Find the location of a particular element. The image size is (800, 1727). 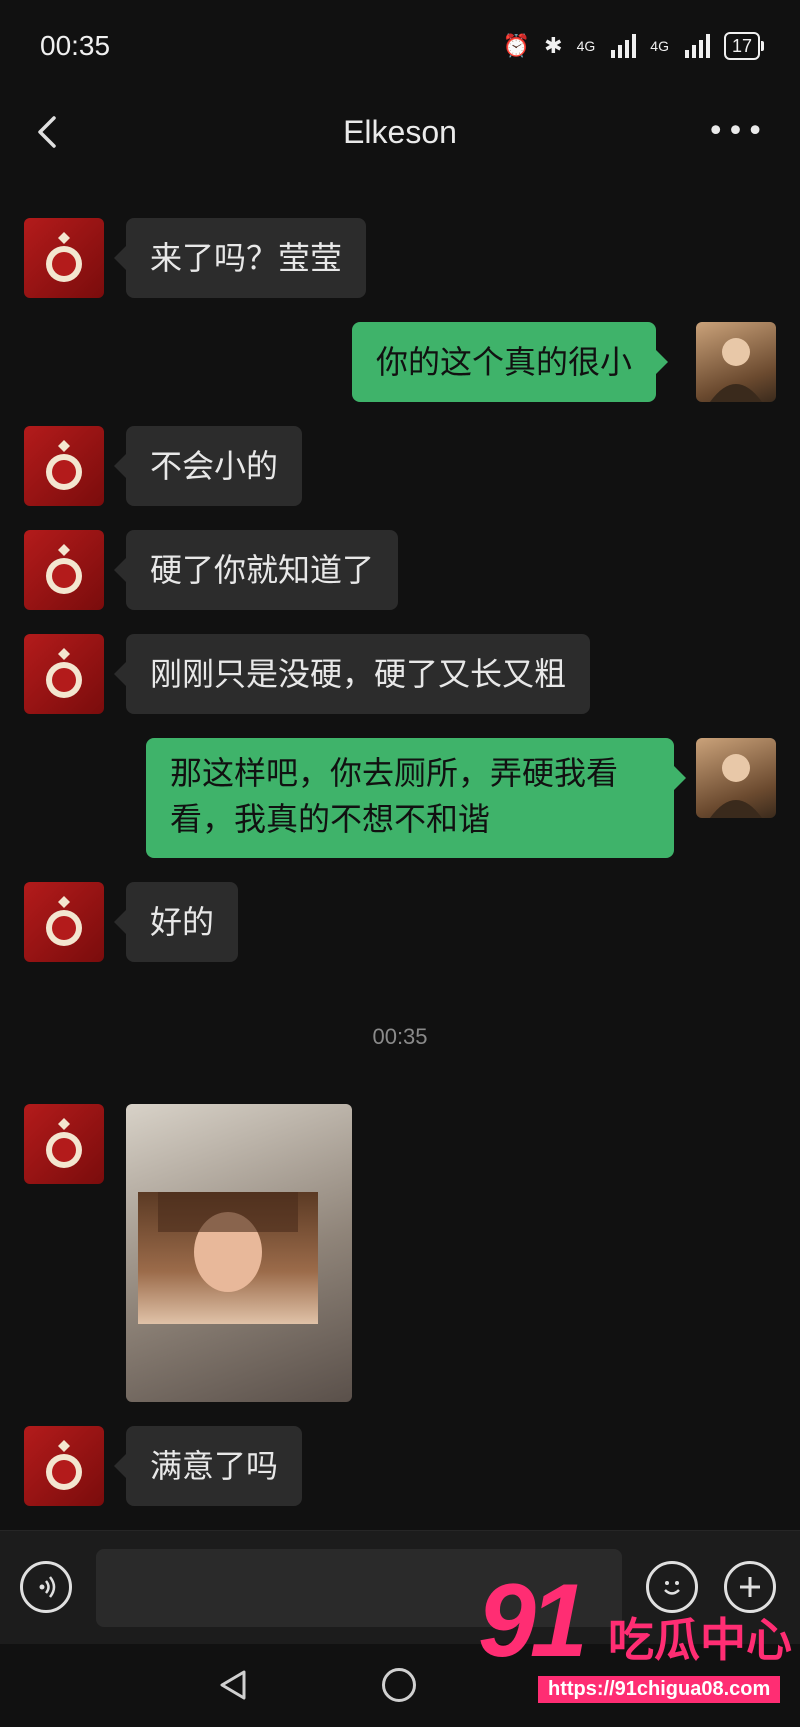

chat-title: Elkeson is located at coordinates (400, 131).